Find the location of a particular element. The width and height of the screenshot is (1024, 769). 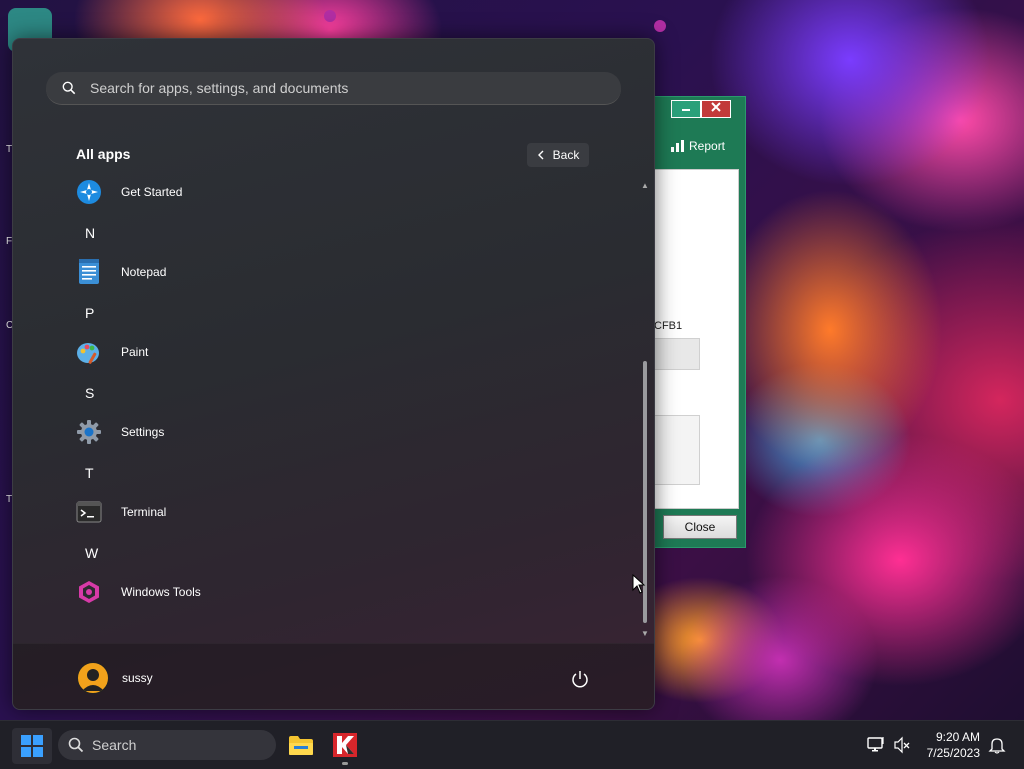

app-item-paint: Paint is located at coordinates (112, 352).